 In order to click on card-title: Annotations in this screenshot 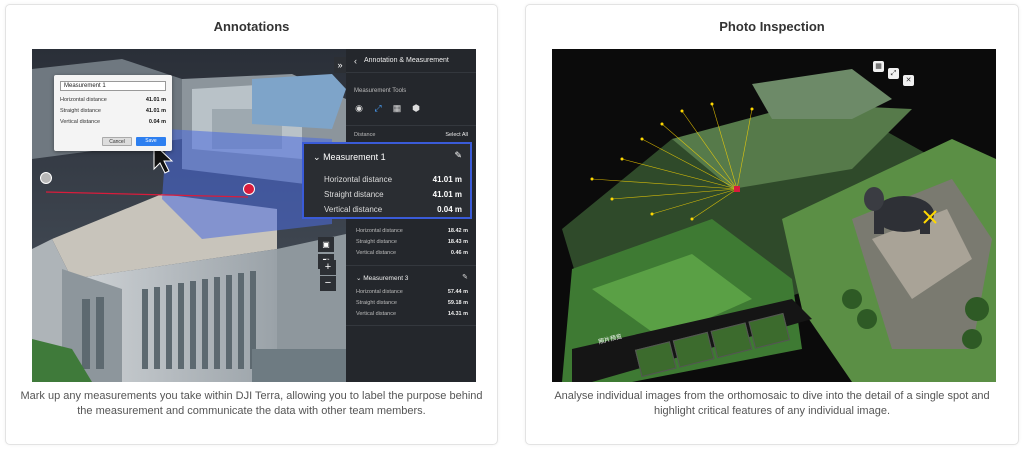, I will do `click(251, 26)`.